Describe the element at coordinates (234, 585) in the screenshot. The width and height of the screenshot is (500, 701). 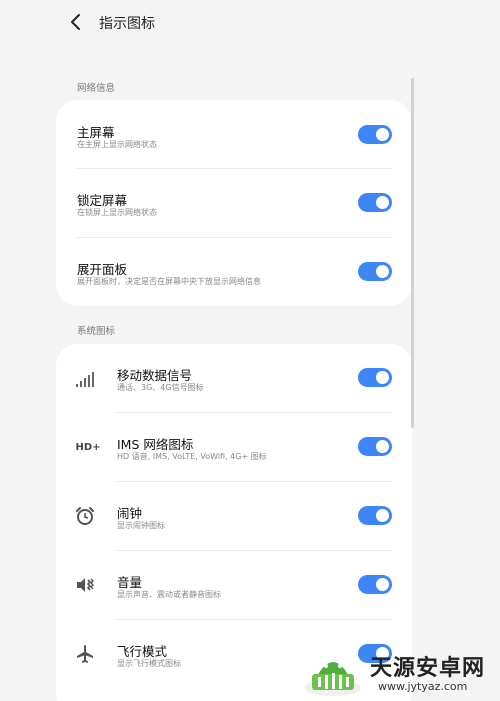
I see `setting-row-volume: 音量 显示声音、震动或者静音图标` at that location.